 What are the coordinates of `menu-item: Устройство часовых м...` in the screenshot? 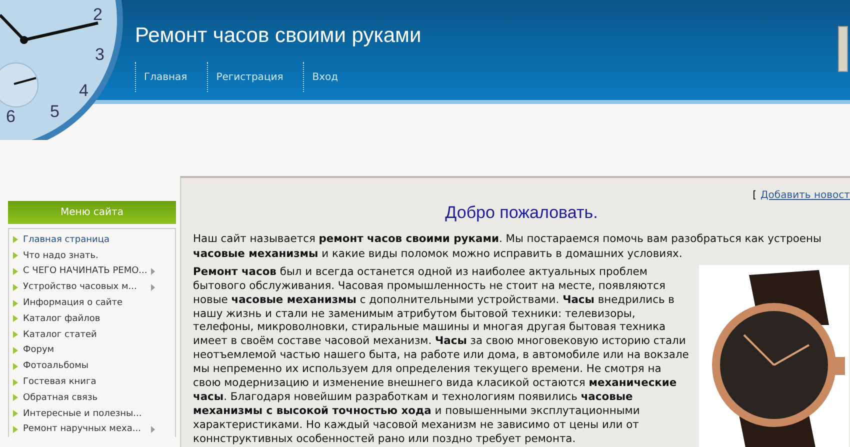 It's located at (92, 287).